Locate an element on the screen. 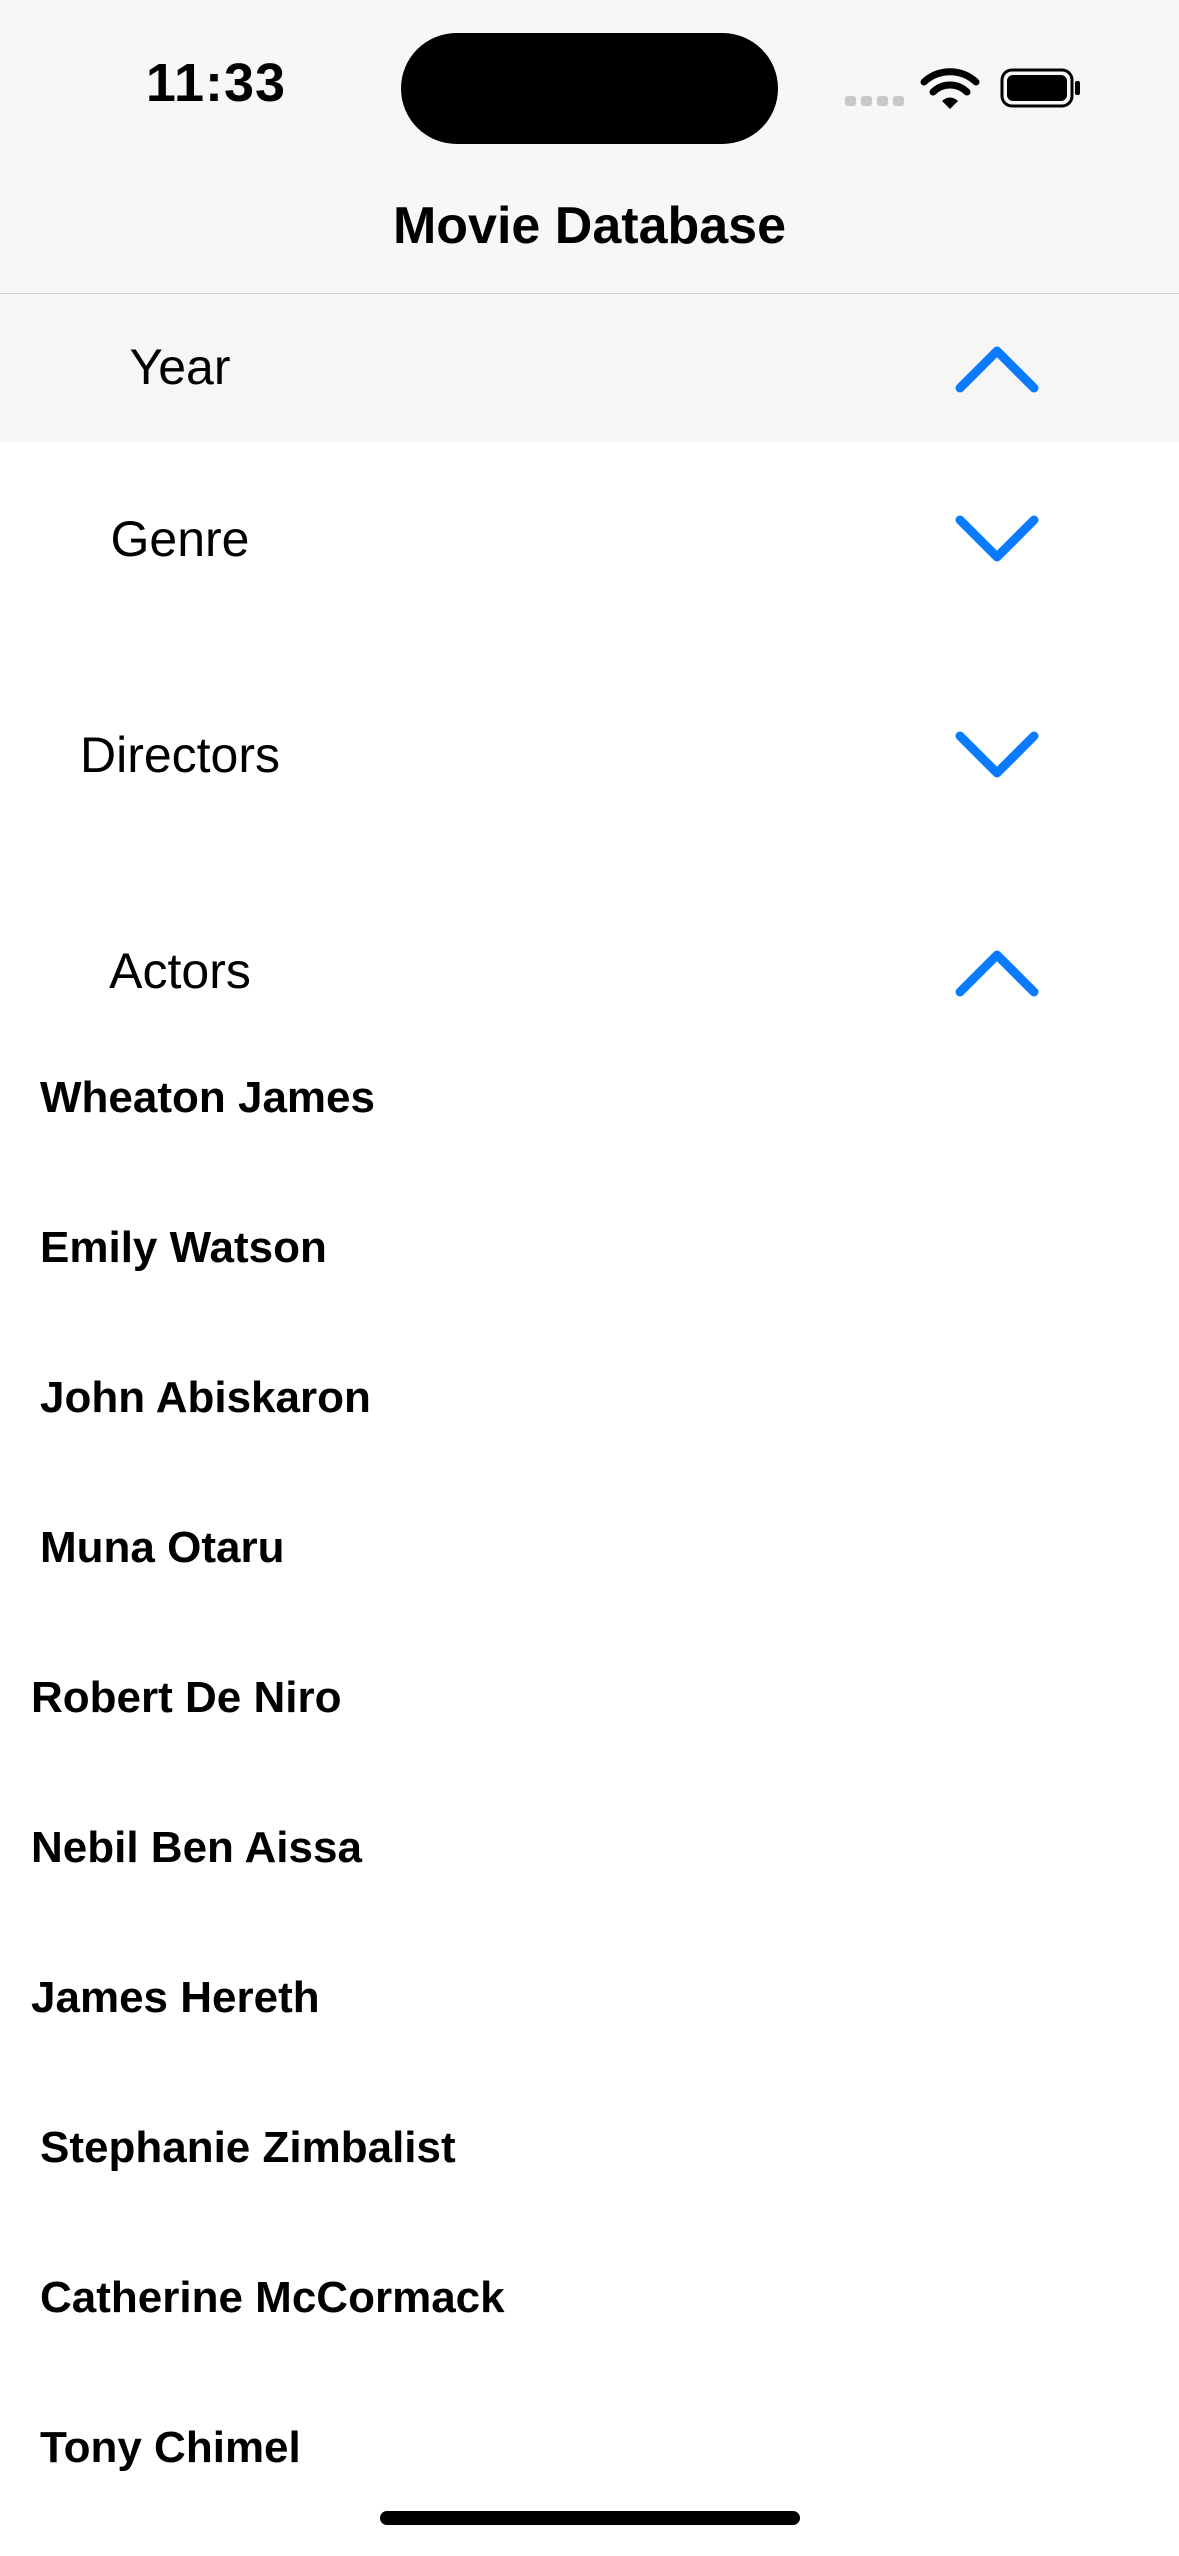  list-item: Catherine McCormack is located at coordinates (272, 2298).